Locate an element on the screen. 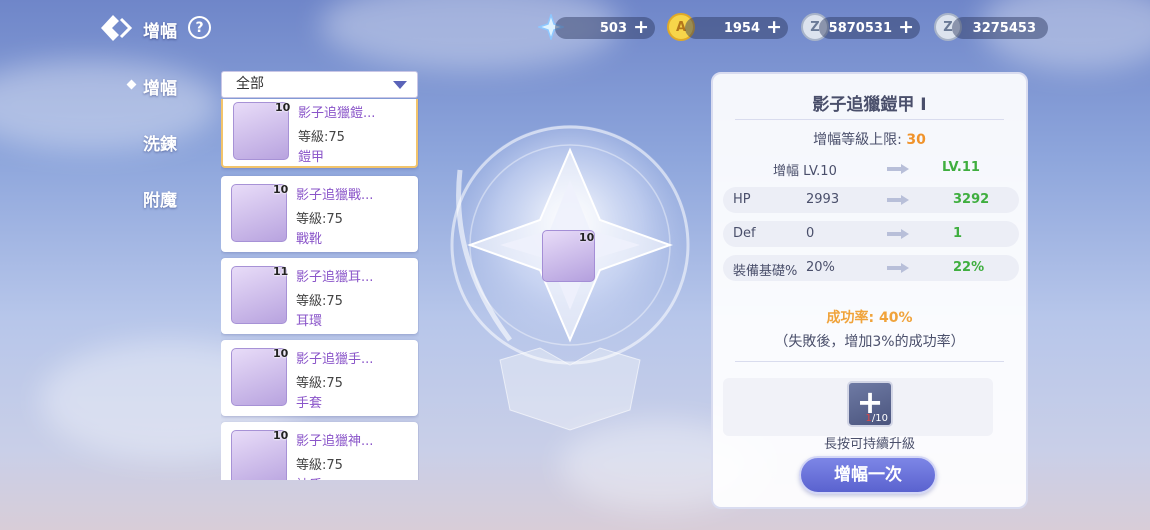  hold-to-upgrade-note: 長按可持續升級 is located at coordinates (869, 444).